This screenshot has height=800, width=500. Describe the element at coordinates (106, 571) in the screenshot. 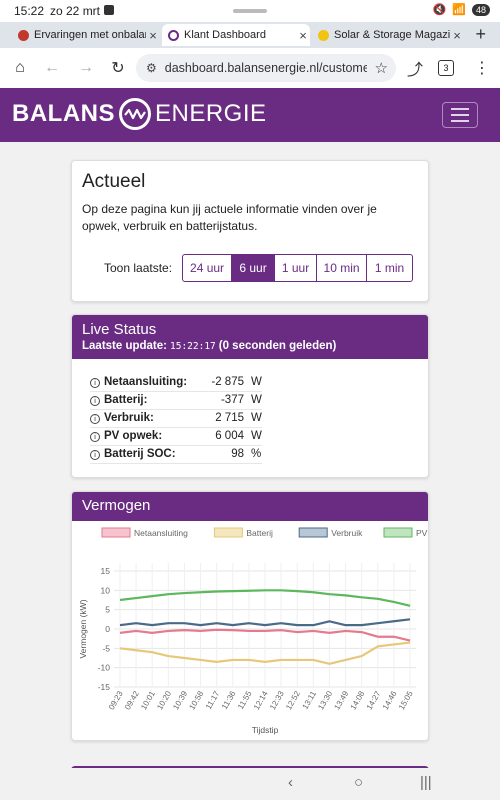

I see `y-tick-label: 15` at that location.